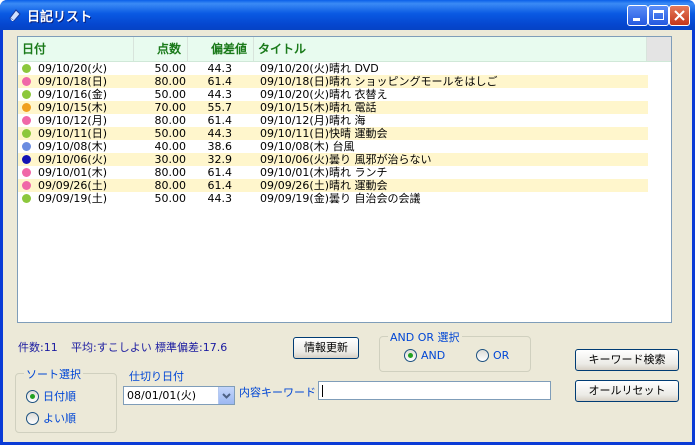 The width and height of the screenshot is (695, 445). I want to click on minimize-icon, so click(636, 19).